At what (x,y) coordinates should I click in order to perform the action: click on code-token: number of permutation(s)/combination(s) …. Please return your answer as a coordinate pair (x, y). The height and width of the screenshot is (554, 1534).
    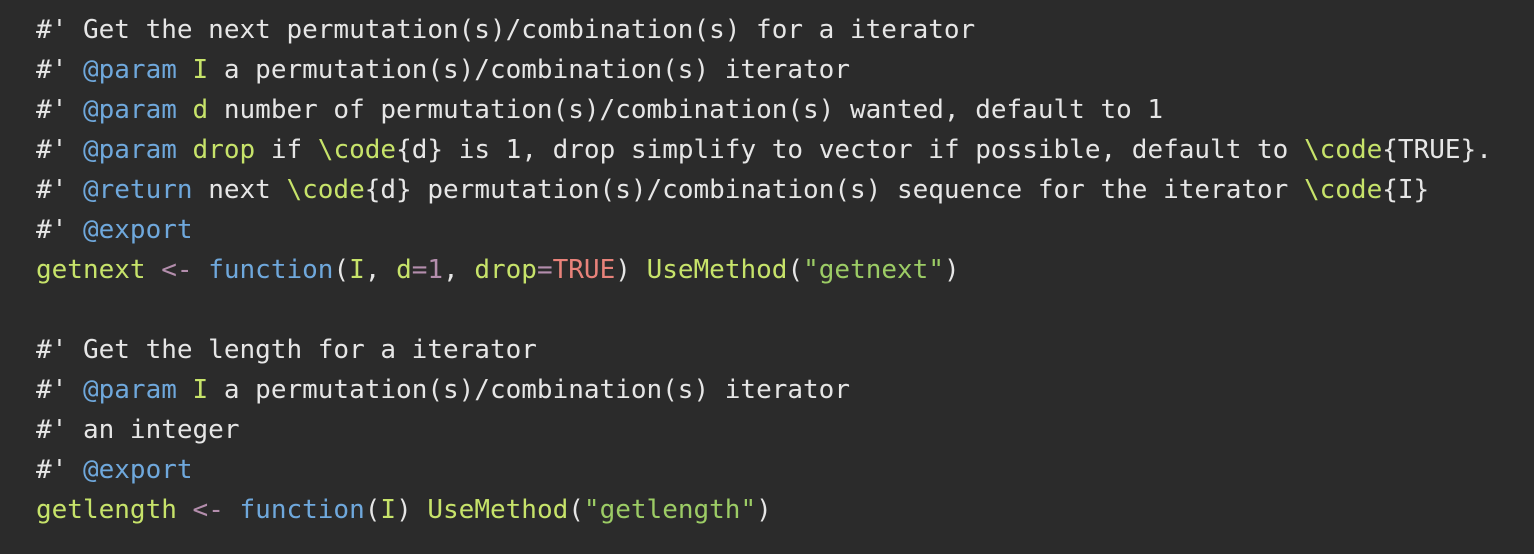
    Looking at the image, I should click on (686, 110).